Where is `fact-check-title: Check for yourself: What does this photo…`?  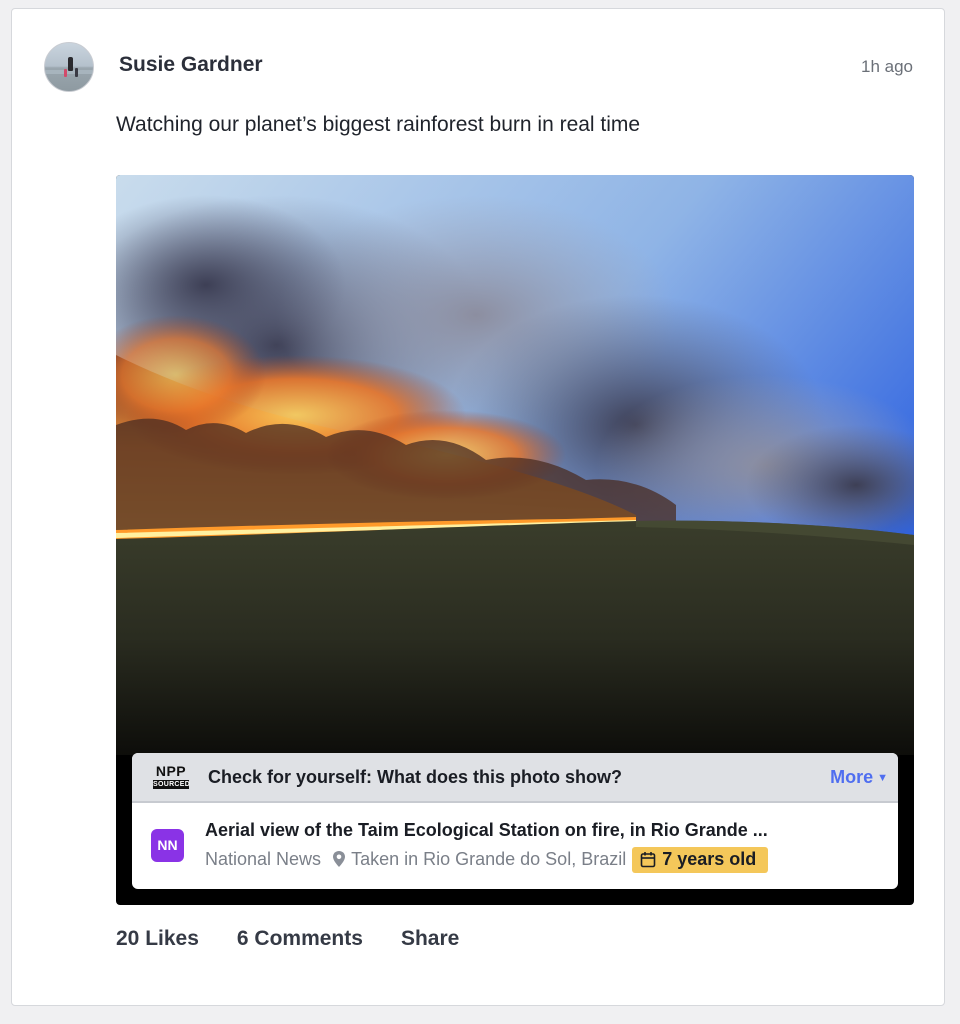
fact-check-title: Check for yourself: What does this photo… is located at coordinates (415, 777).